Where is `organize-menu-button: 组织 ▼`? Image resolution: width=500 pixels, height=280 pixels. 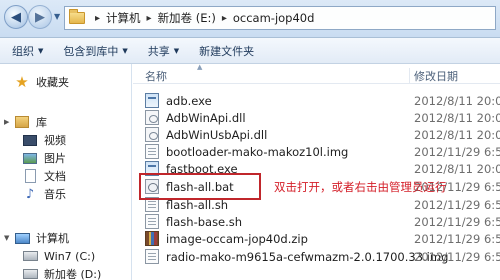
organize-menu-button: 组织 ▼ is located at coordinates (27, 51).